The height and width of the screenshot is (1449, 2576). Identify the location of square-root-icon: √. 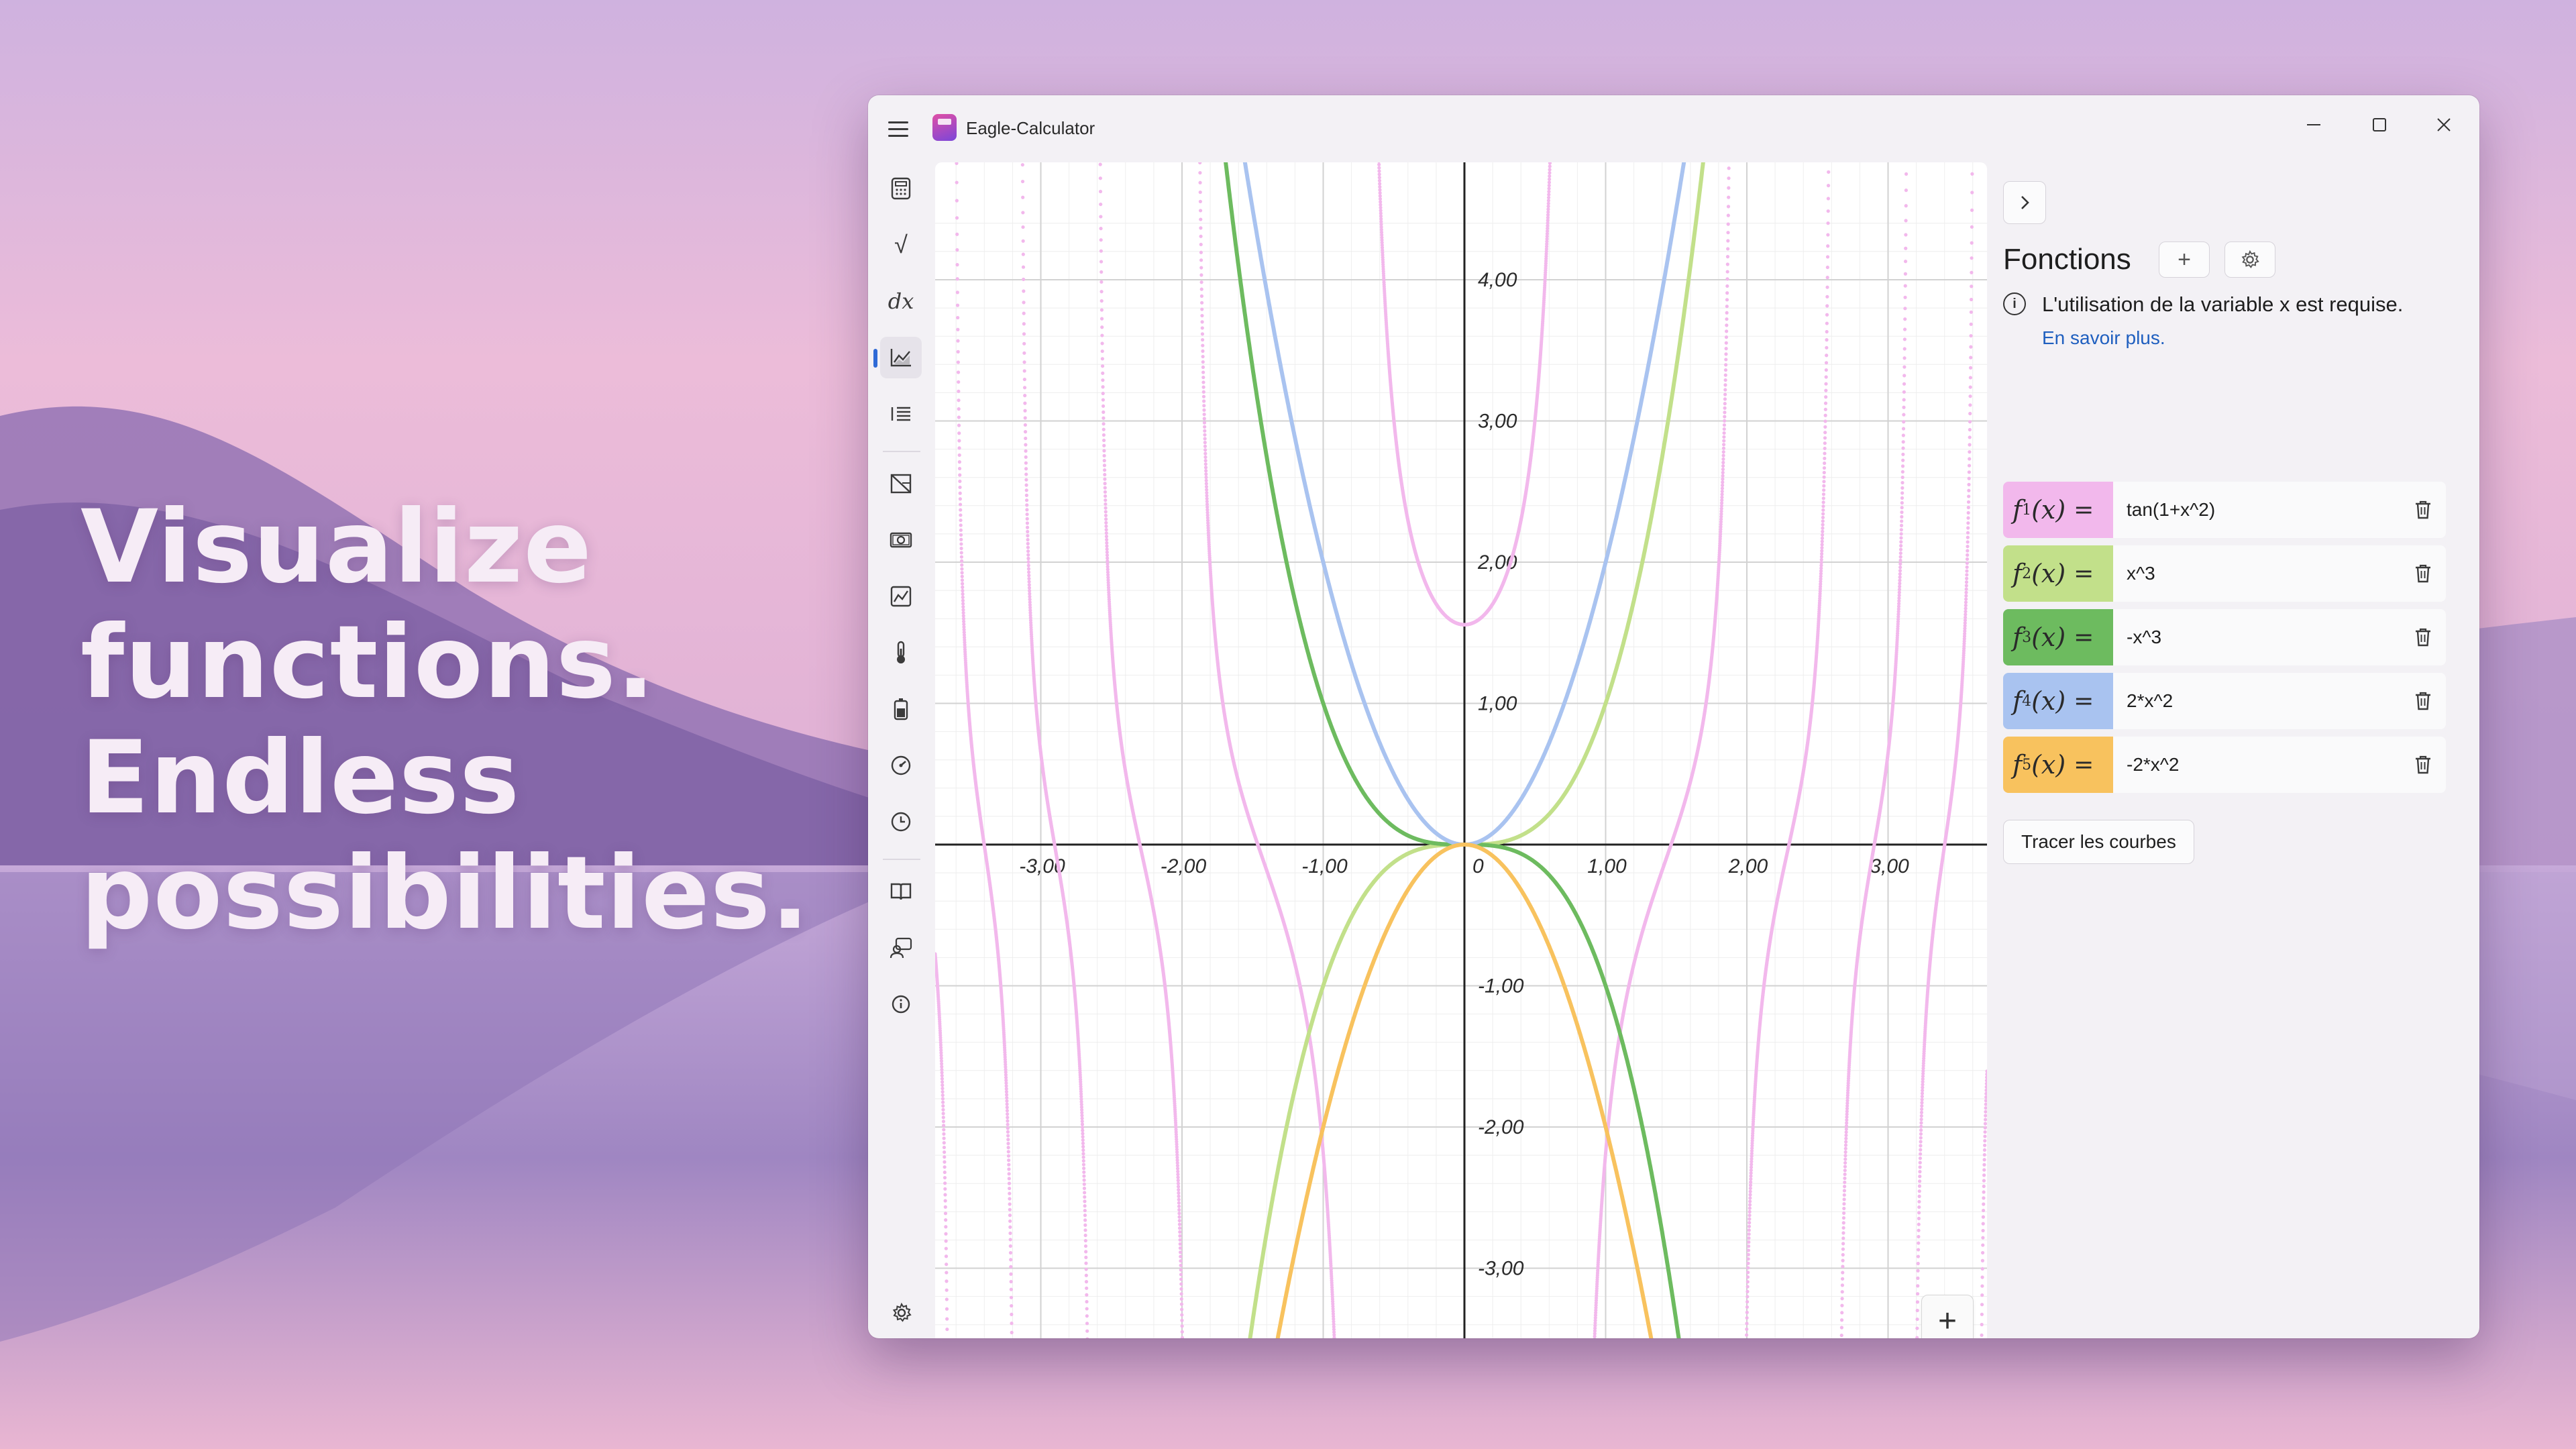
(901, 244).